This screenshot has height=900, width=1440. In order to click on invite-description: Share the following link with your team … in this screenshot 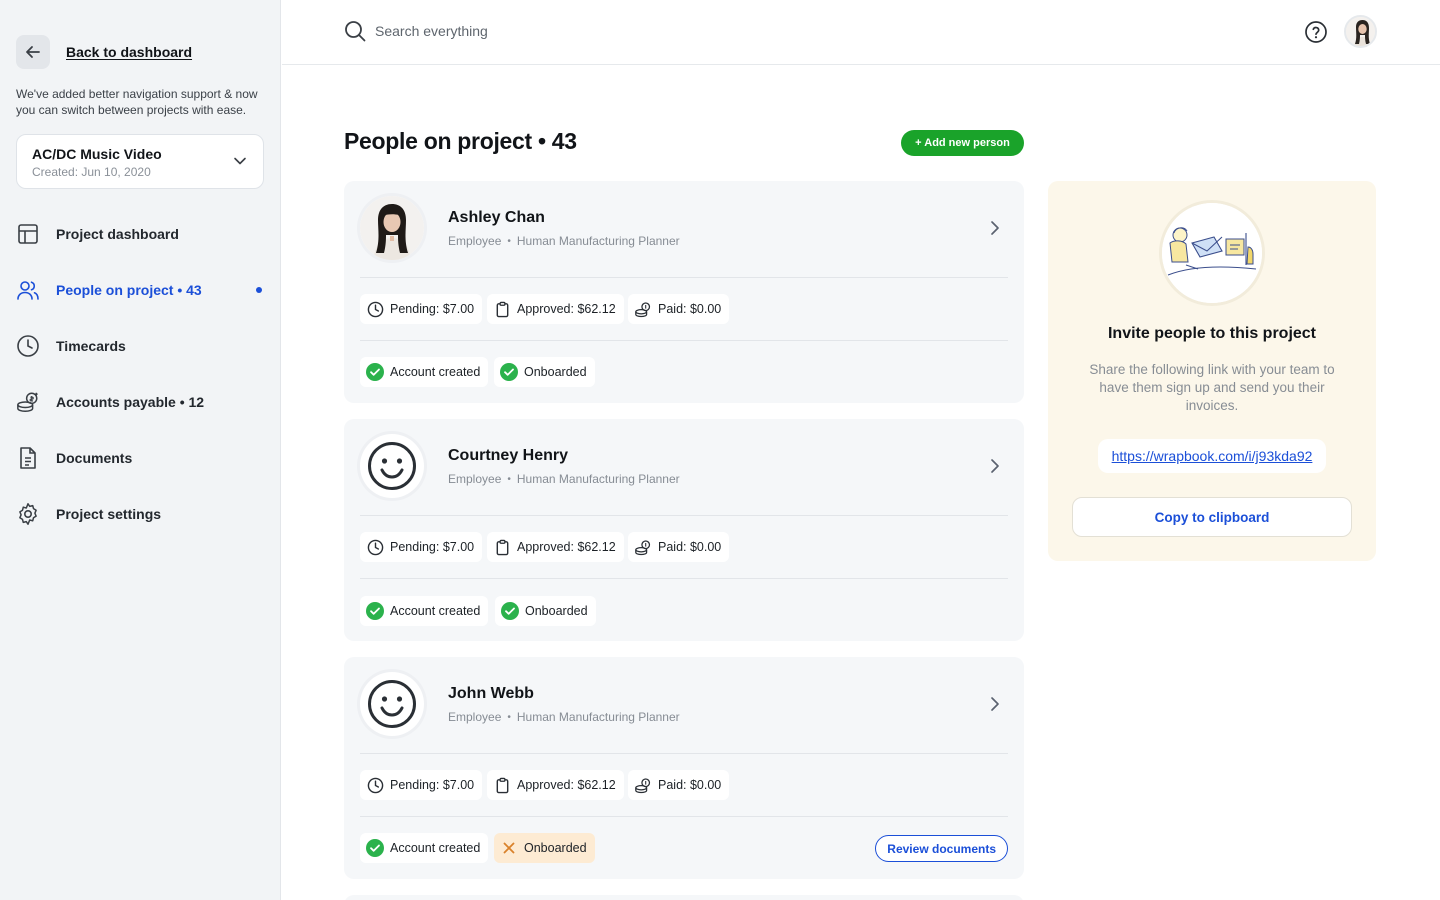, I will do `click(1212, 387)`.